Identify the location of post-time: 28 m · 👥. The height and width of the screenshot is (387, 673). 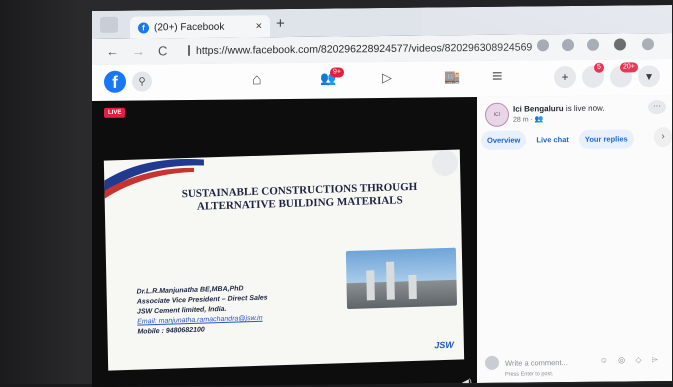
(528, 120).